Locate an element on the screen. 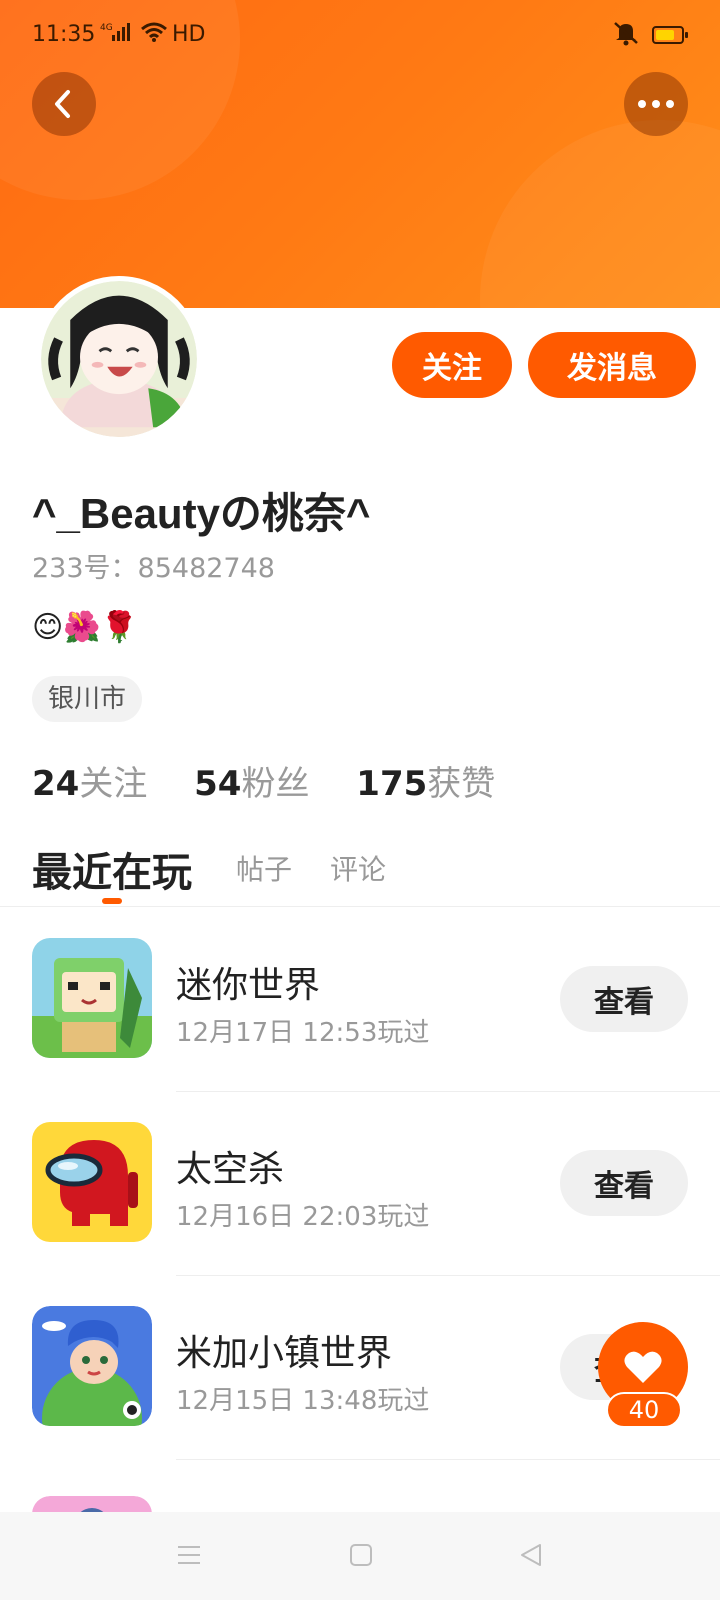  stat-number: 54 is located at coordinates (218, 784).